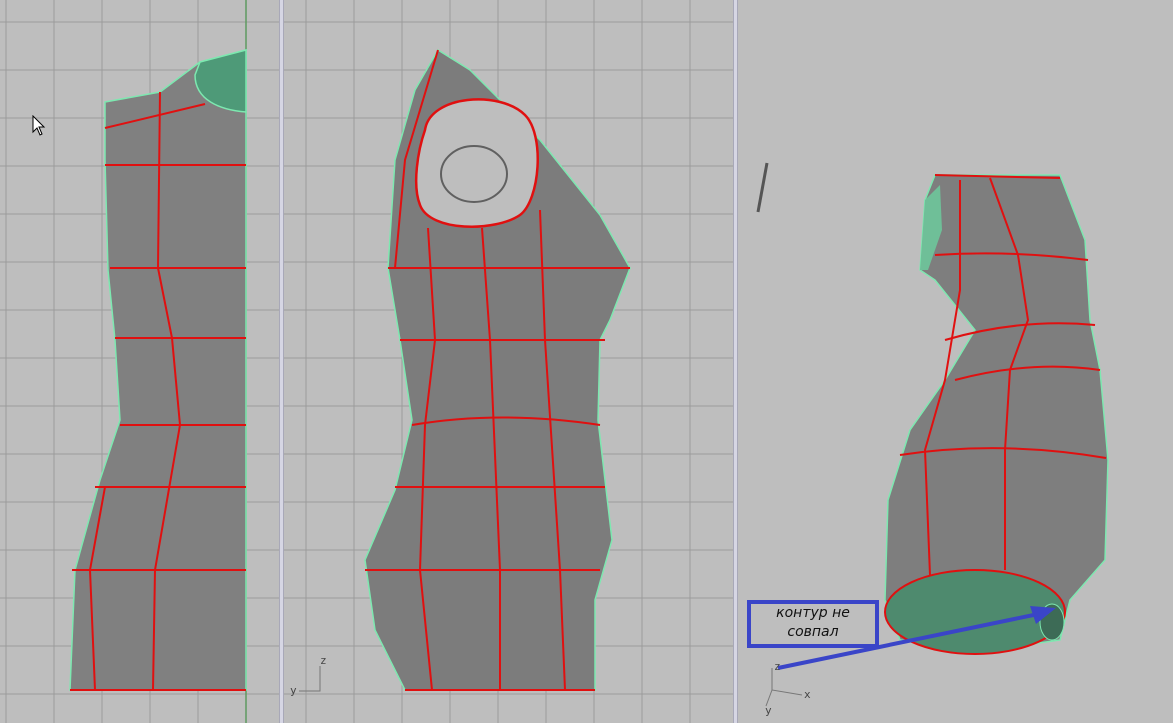 This screenshot has height=723, width=1173. I want to click on annotation-box: контур не совпал, so click(813, 624).